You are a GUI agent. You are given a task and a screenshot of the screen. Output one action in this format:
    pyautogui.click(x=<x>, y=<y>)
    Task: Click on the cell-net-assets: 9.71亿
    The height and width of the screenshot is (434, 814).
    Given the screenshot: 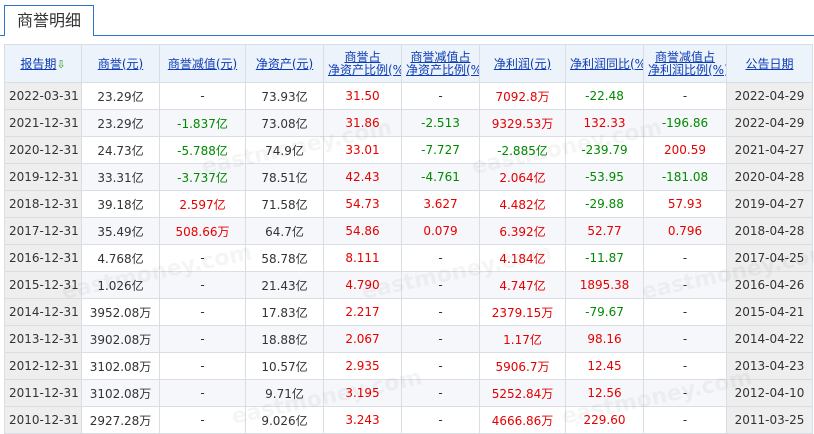 What is the action you would take?
    pyautogui.click(x=284, y=393)
    